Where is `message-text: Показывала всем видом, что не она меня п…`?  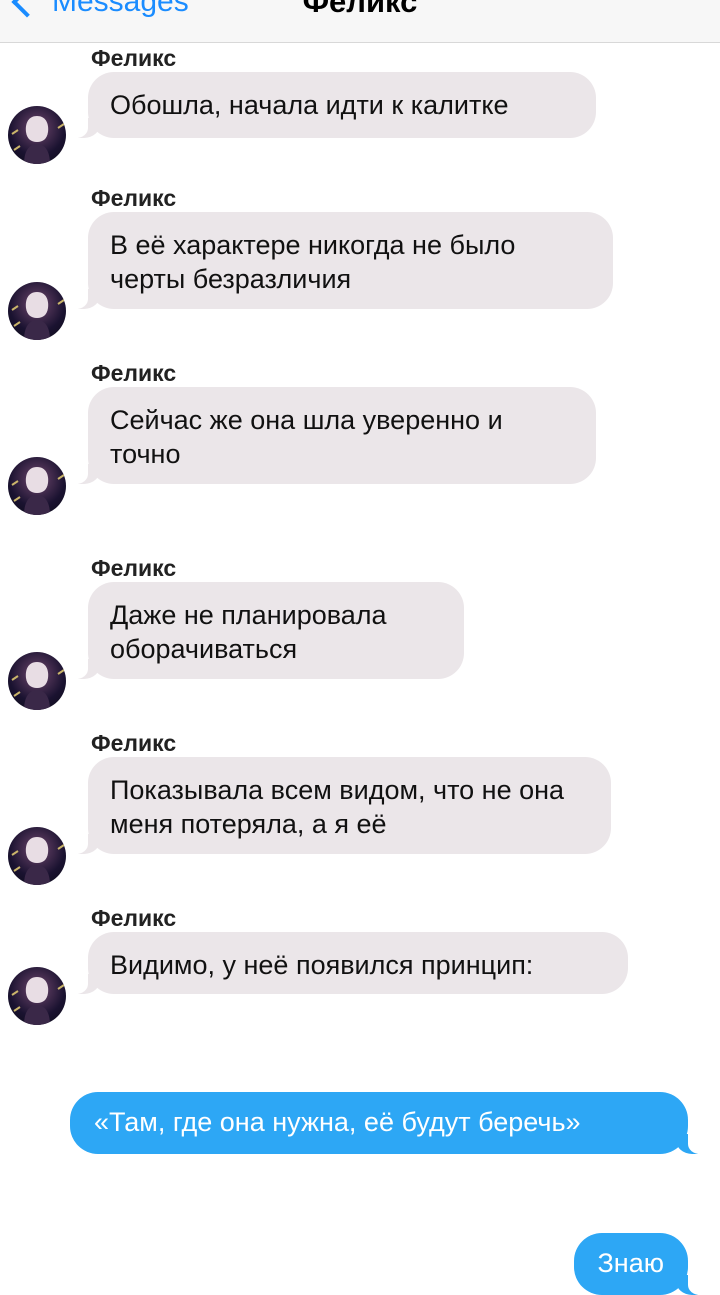 message-text: Показывала всем видом, что не она меня п… is located at coordinates (337, 807).